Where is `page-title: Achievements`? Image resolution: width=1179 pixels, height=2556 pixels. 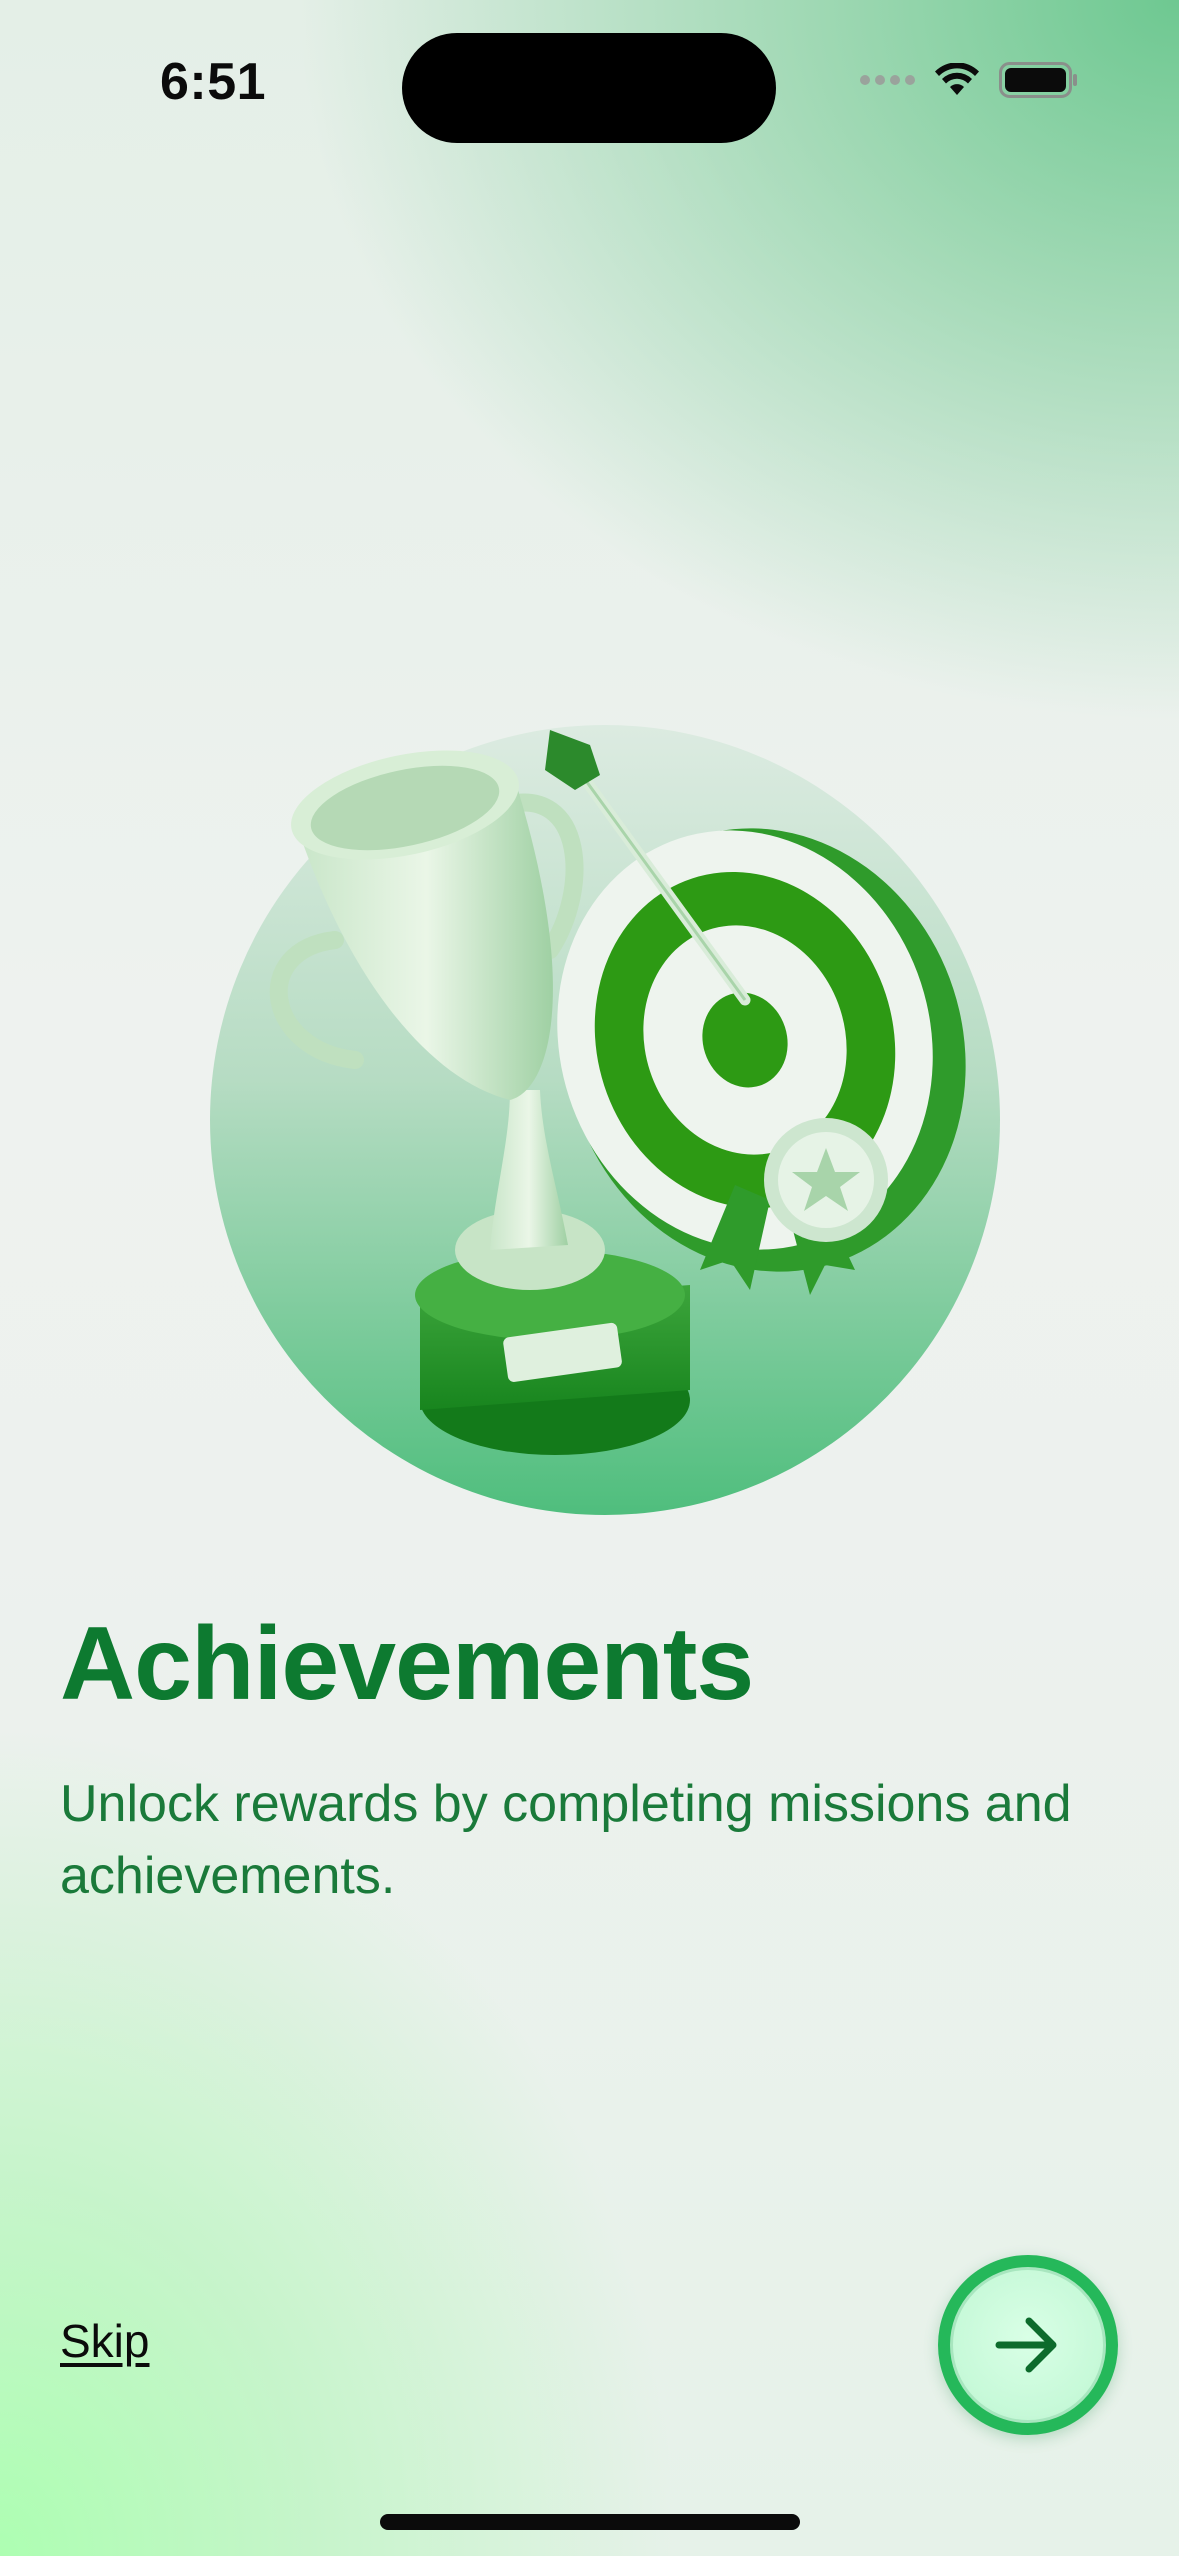 page-title: Achievements is located at coordinates (407, 1664).